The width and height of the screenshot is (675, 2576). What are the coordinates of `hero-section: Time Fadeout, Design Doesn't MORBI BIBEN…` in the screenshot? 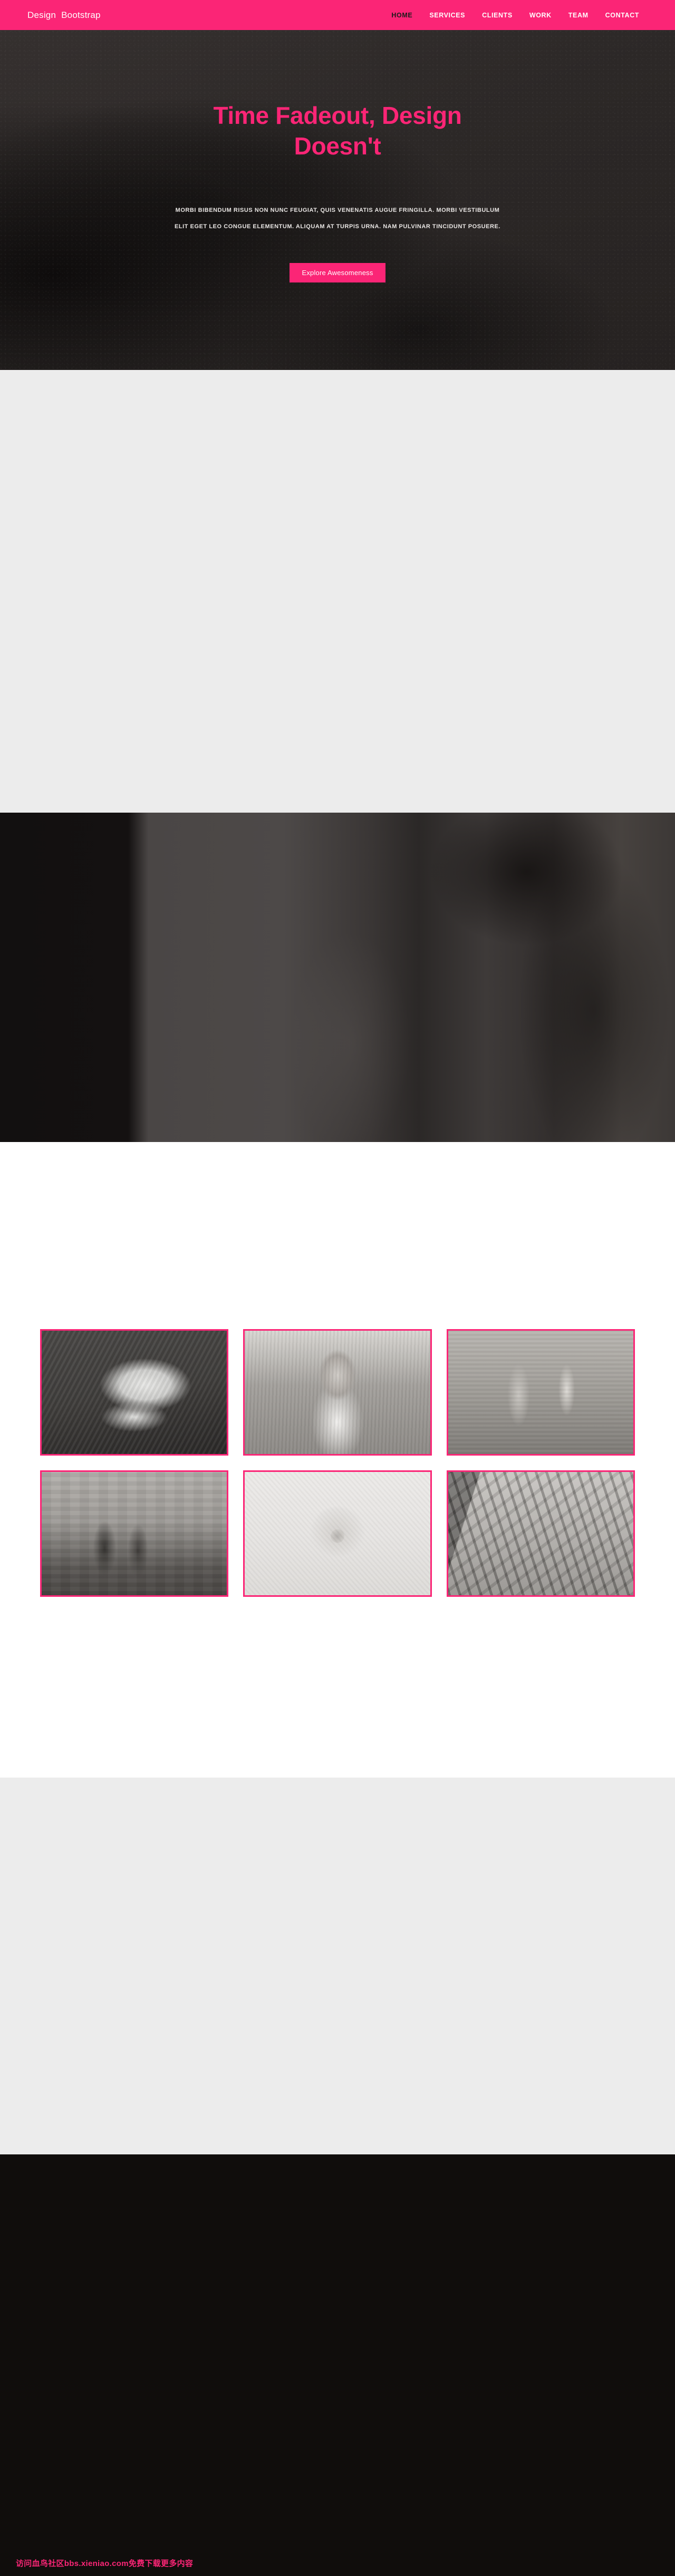 It's located at (337, 200).